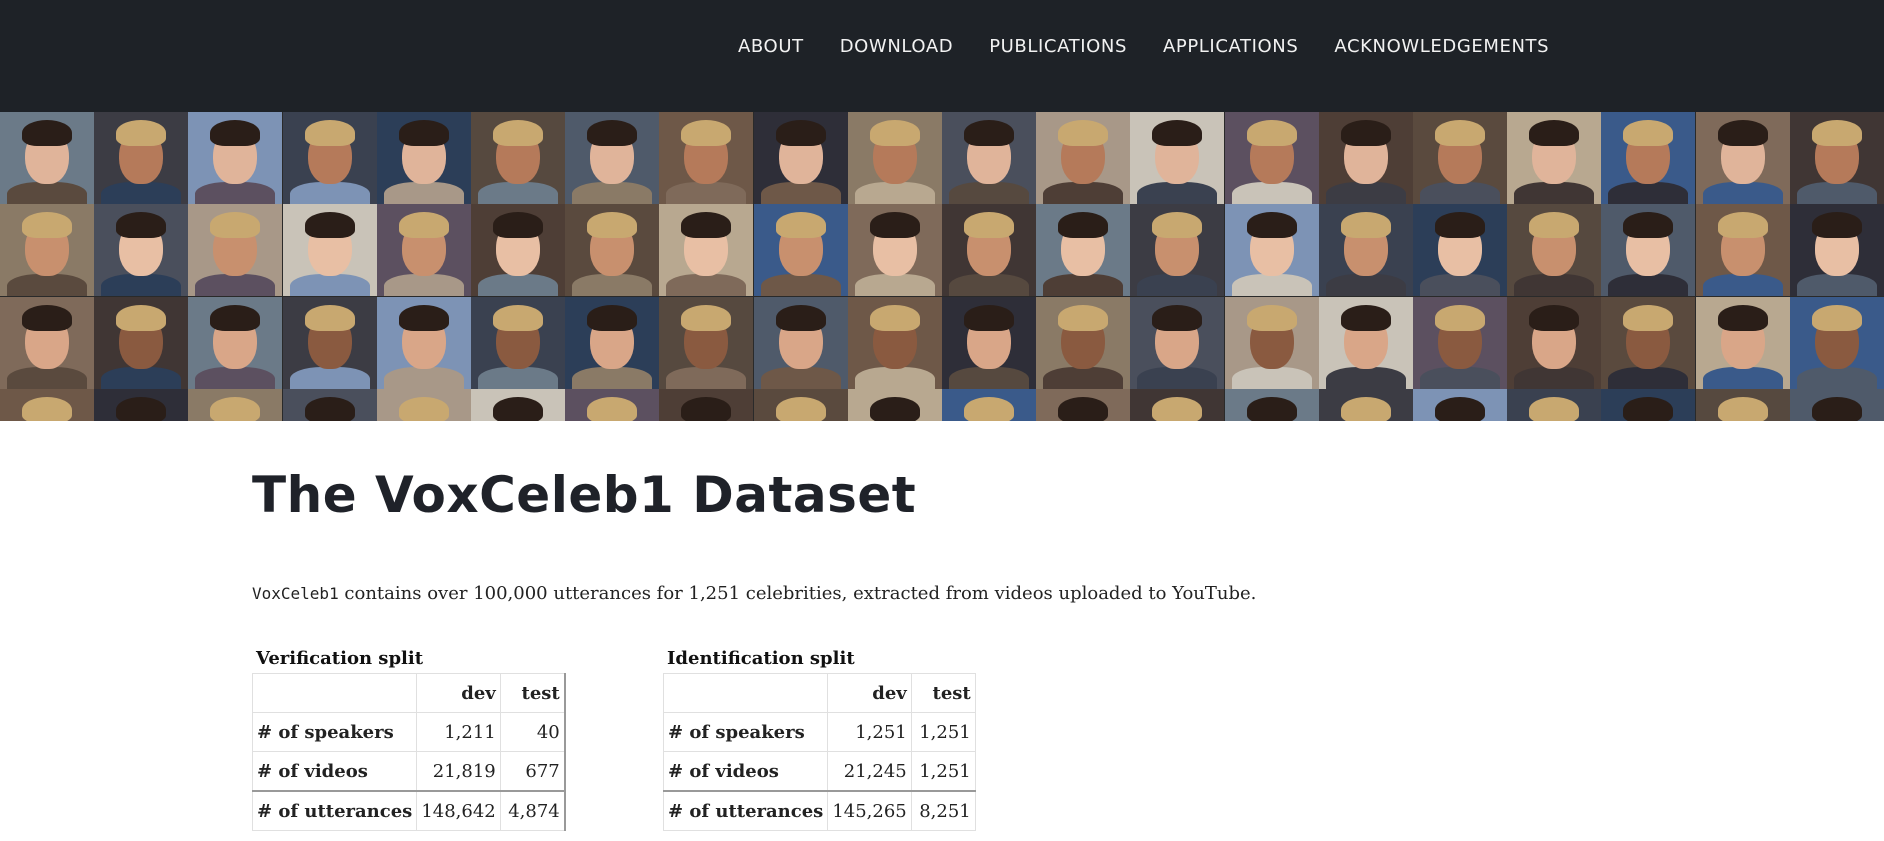 The height and width of the screenshot is (841, 1884). I want to click on dev-value: 148,642, so click(458, 810).